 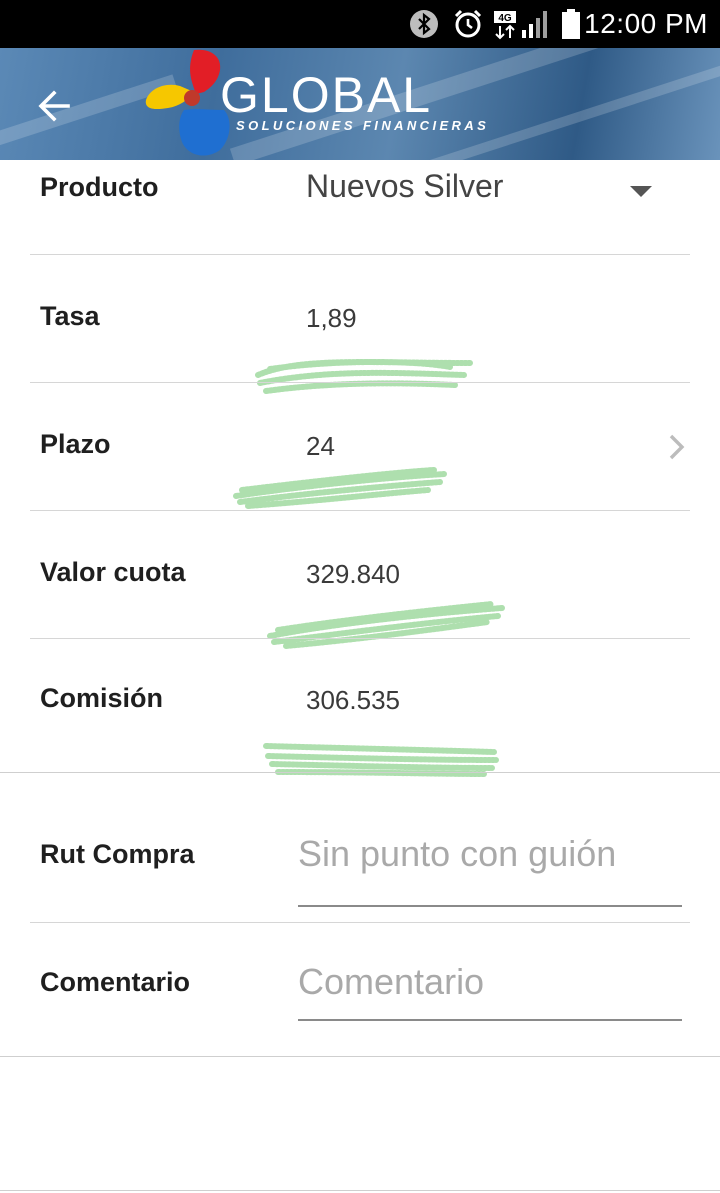 I want to click on rut-compra-underline, so click(x=490, y=906).